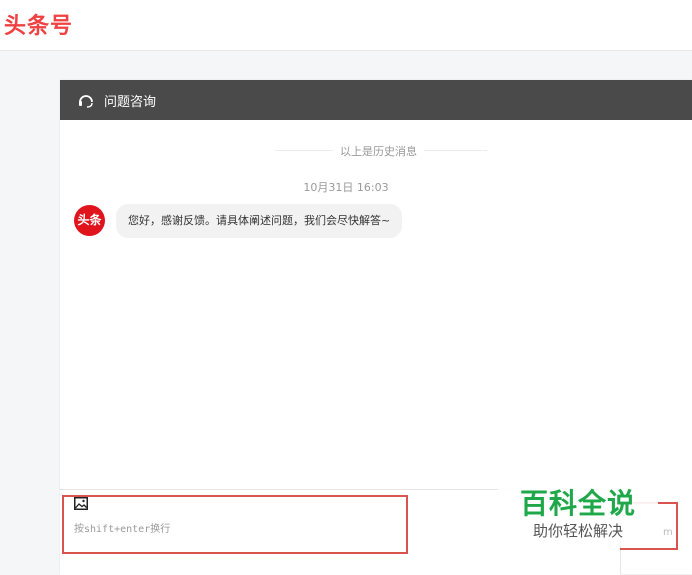  I want to click on headset-icon, so click(86, 101).